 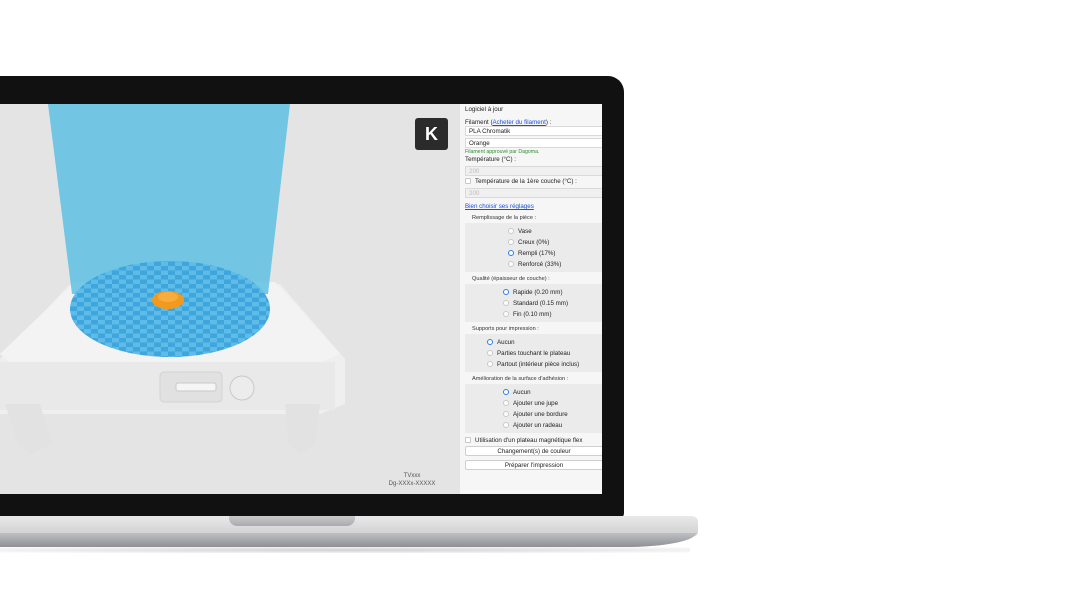 I want to click on quality-title: Qualité (épaisseur de couche) :, so click(x=511, y=279).